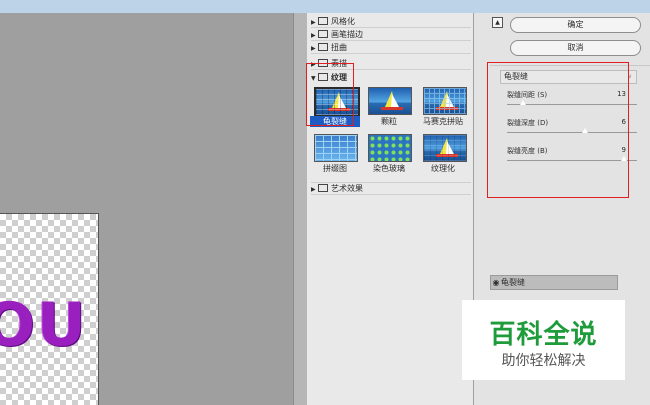 The width and height of the screenshot is (650, 405). What do you see at coordinates (391, 188) in the screenshot?
I see `category-artistic: ▶ 艺术效果` at bounding box center [391, 188].